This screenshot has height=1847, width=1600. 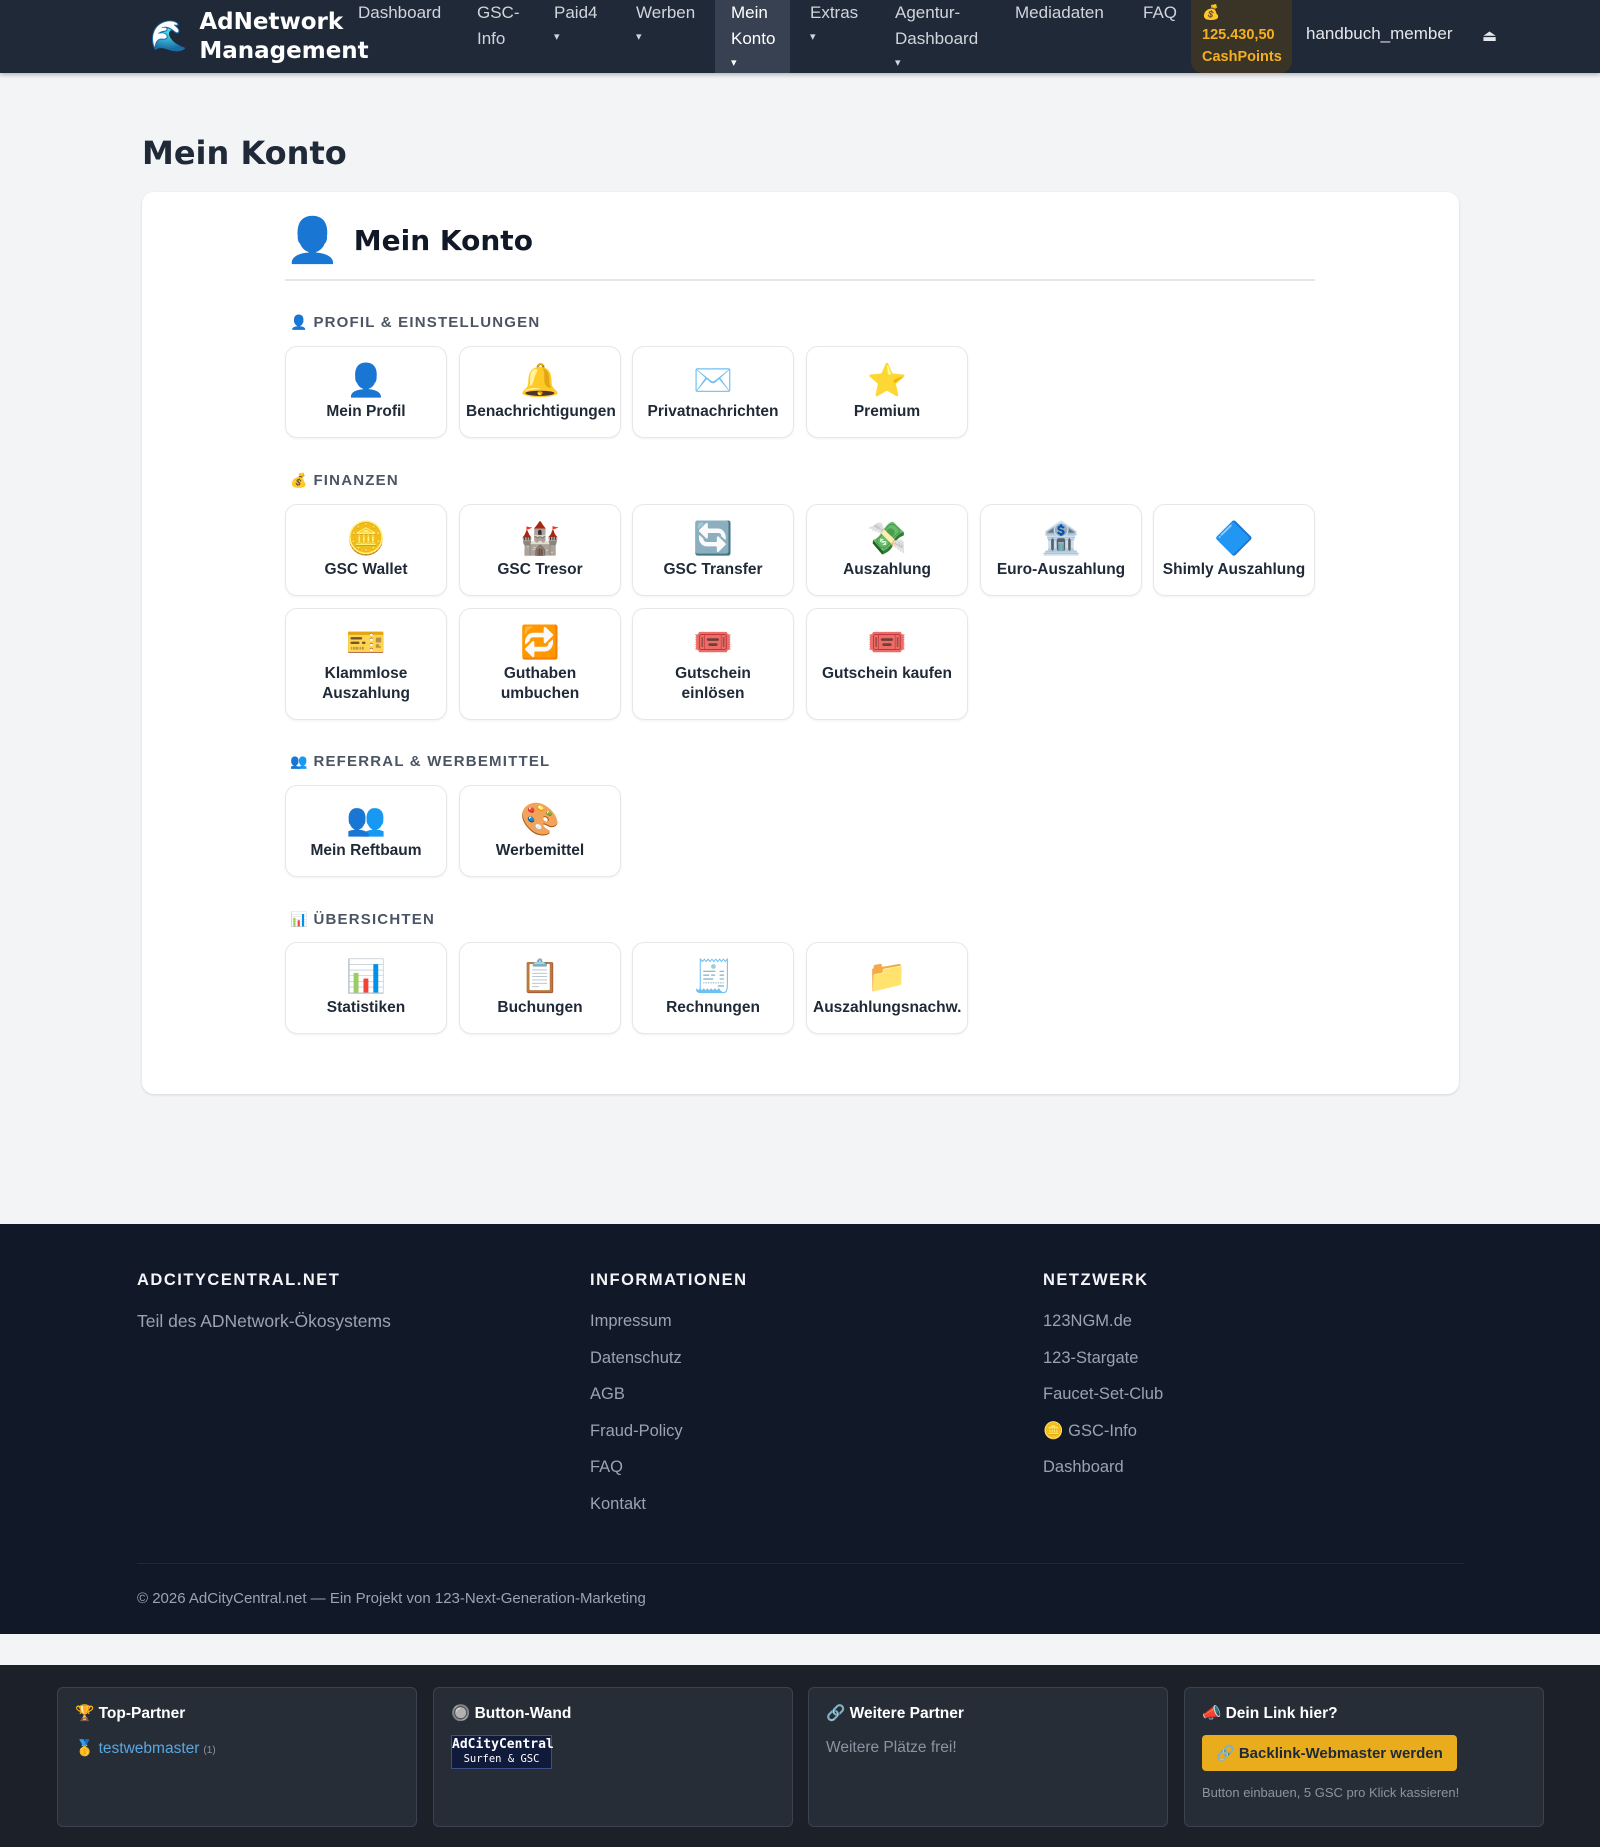 What do you see at coordinates (1379, 34) in the screenshot?
I see `username: handbuch_member` at bounding box center [1379, 34].